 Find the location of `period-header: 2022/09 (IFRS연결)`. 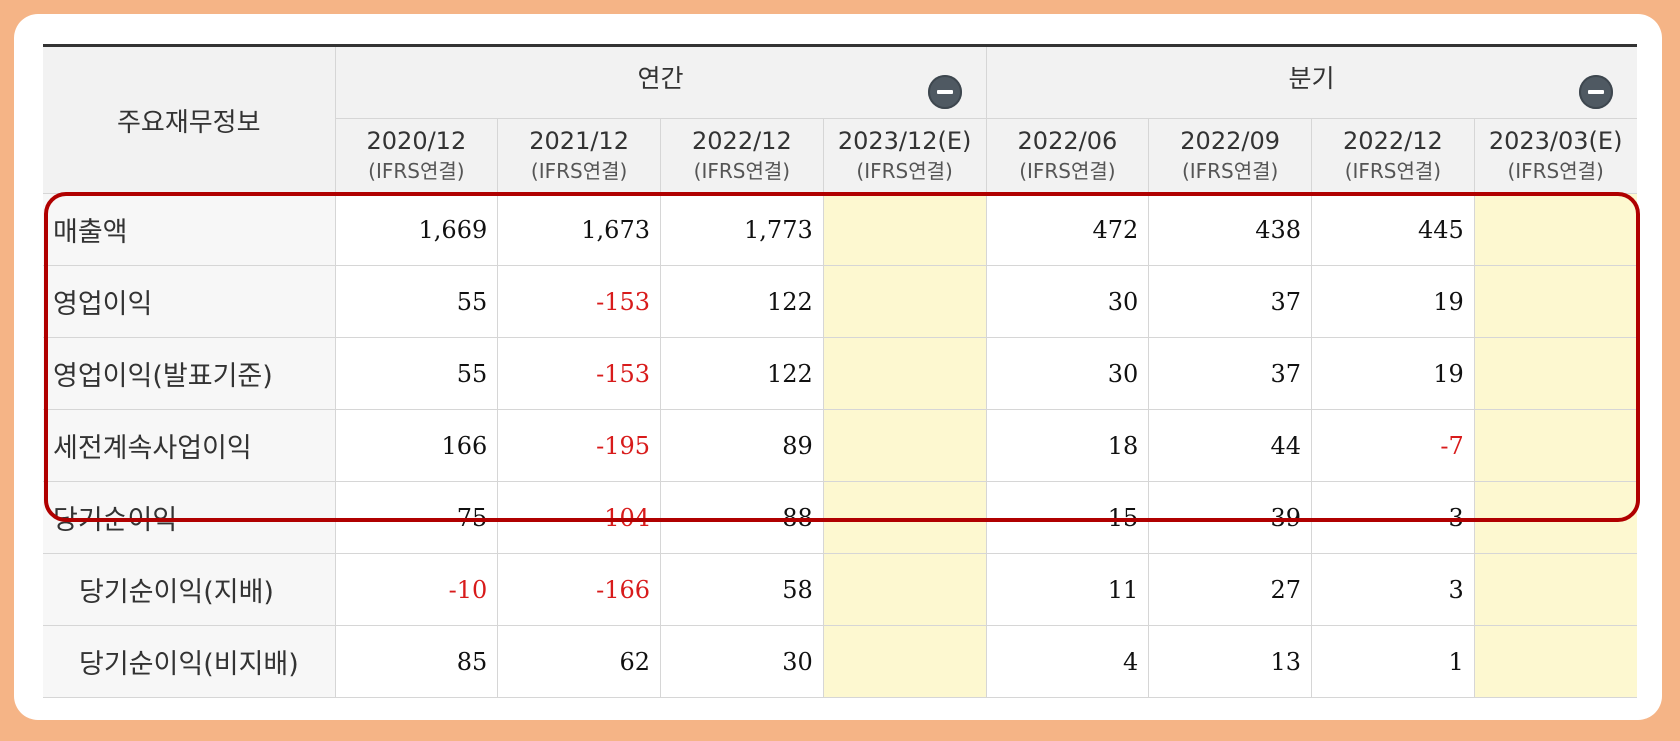

period-header: 2022/09 (IFRS연결) is located at coordinates (1230, 156).